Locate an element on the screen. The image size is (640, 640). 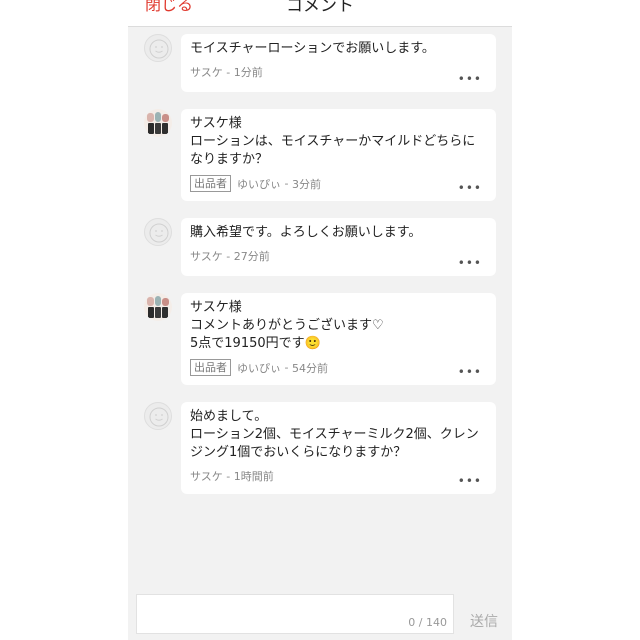
comment-meta: サスケ - 27分前 is located at coordinates (338, 256).